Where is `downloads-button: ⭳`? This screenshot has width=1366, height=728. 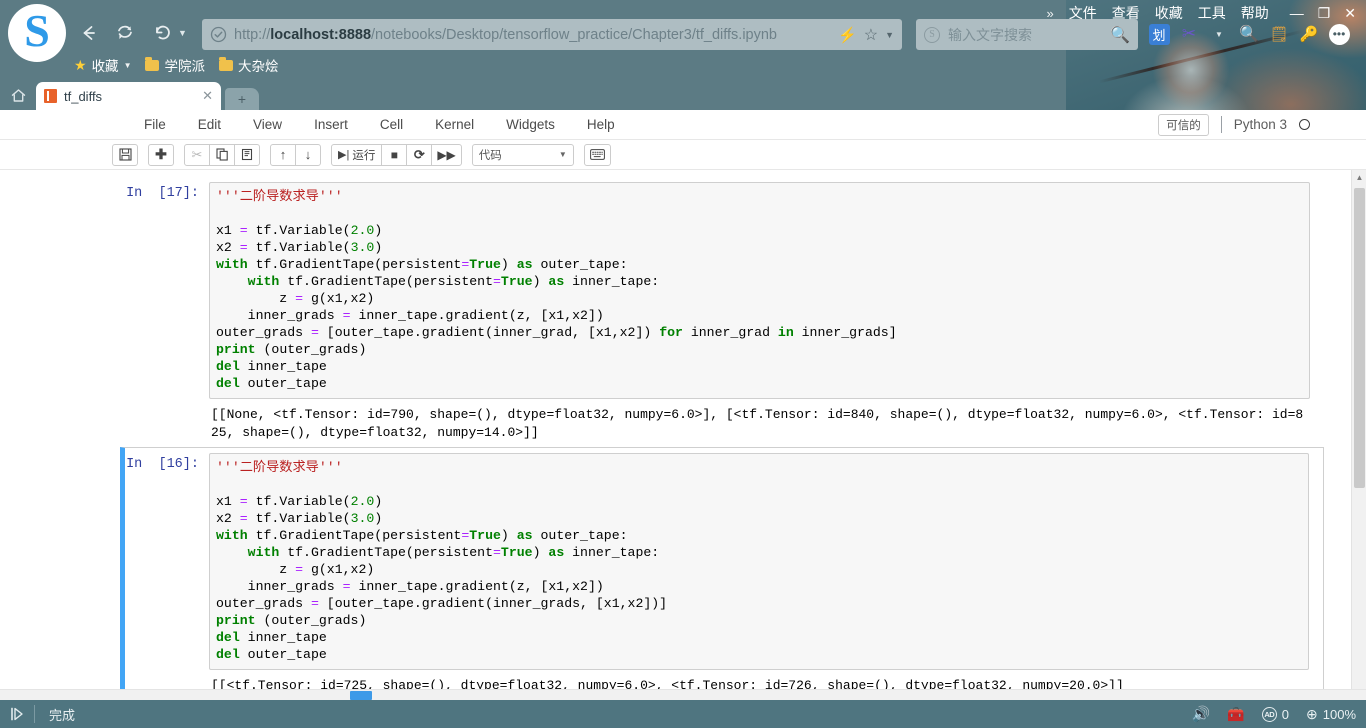
downloads-button: ⭳ is located at coordinates (1361, 34).